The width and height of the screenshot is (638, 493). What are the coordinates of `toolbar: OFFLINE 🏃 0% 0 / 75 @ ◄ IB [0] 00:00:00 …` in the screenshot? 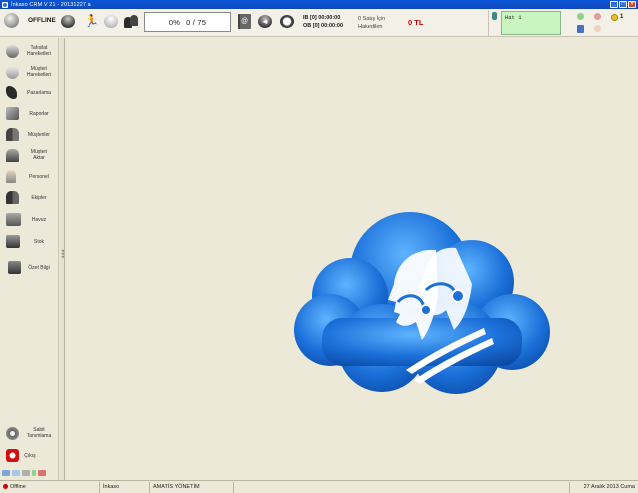 It's located at (319, 23).